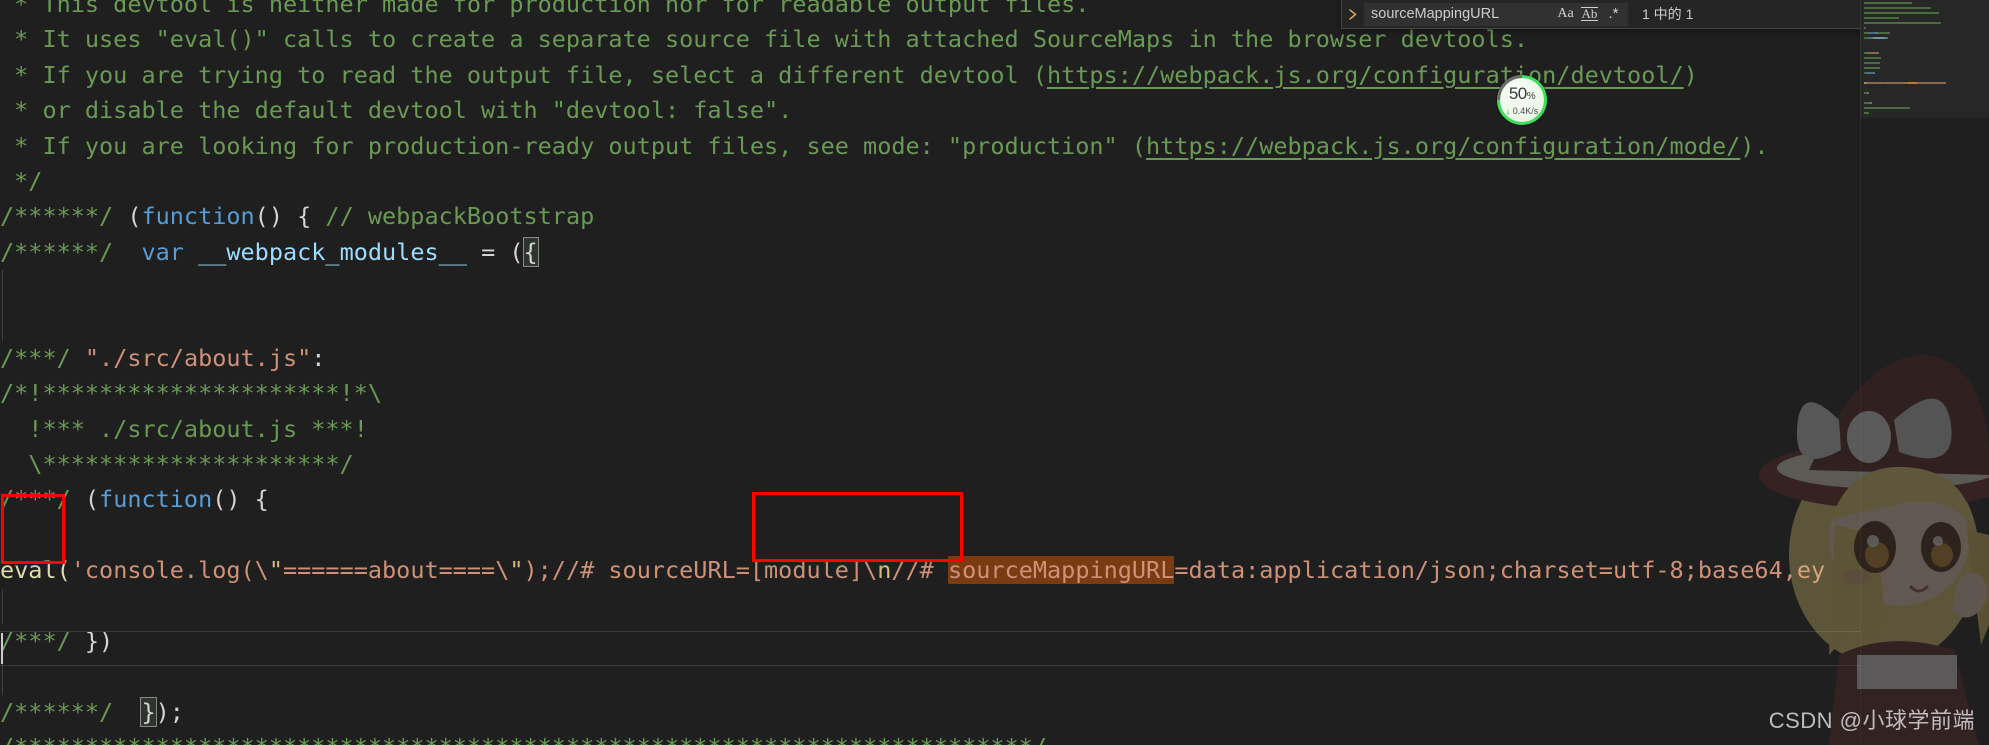 The height and width of the screenshot is (745, 1989). I want to click on code-token-string: //#, so click(919, 570).